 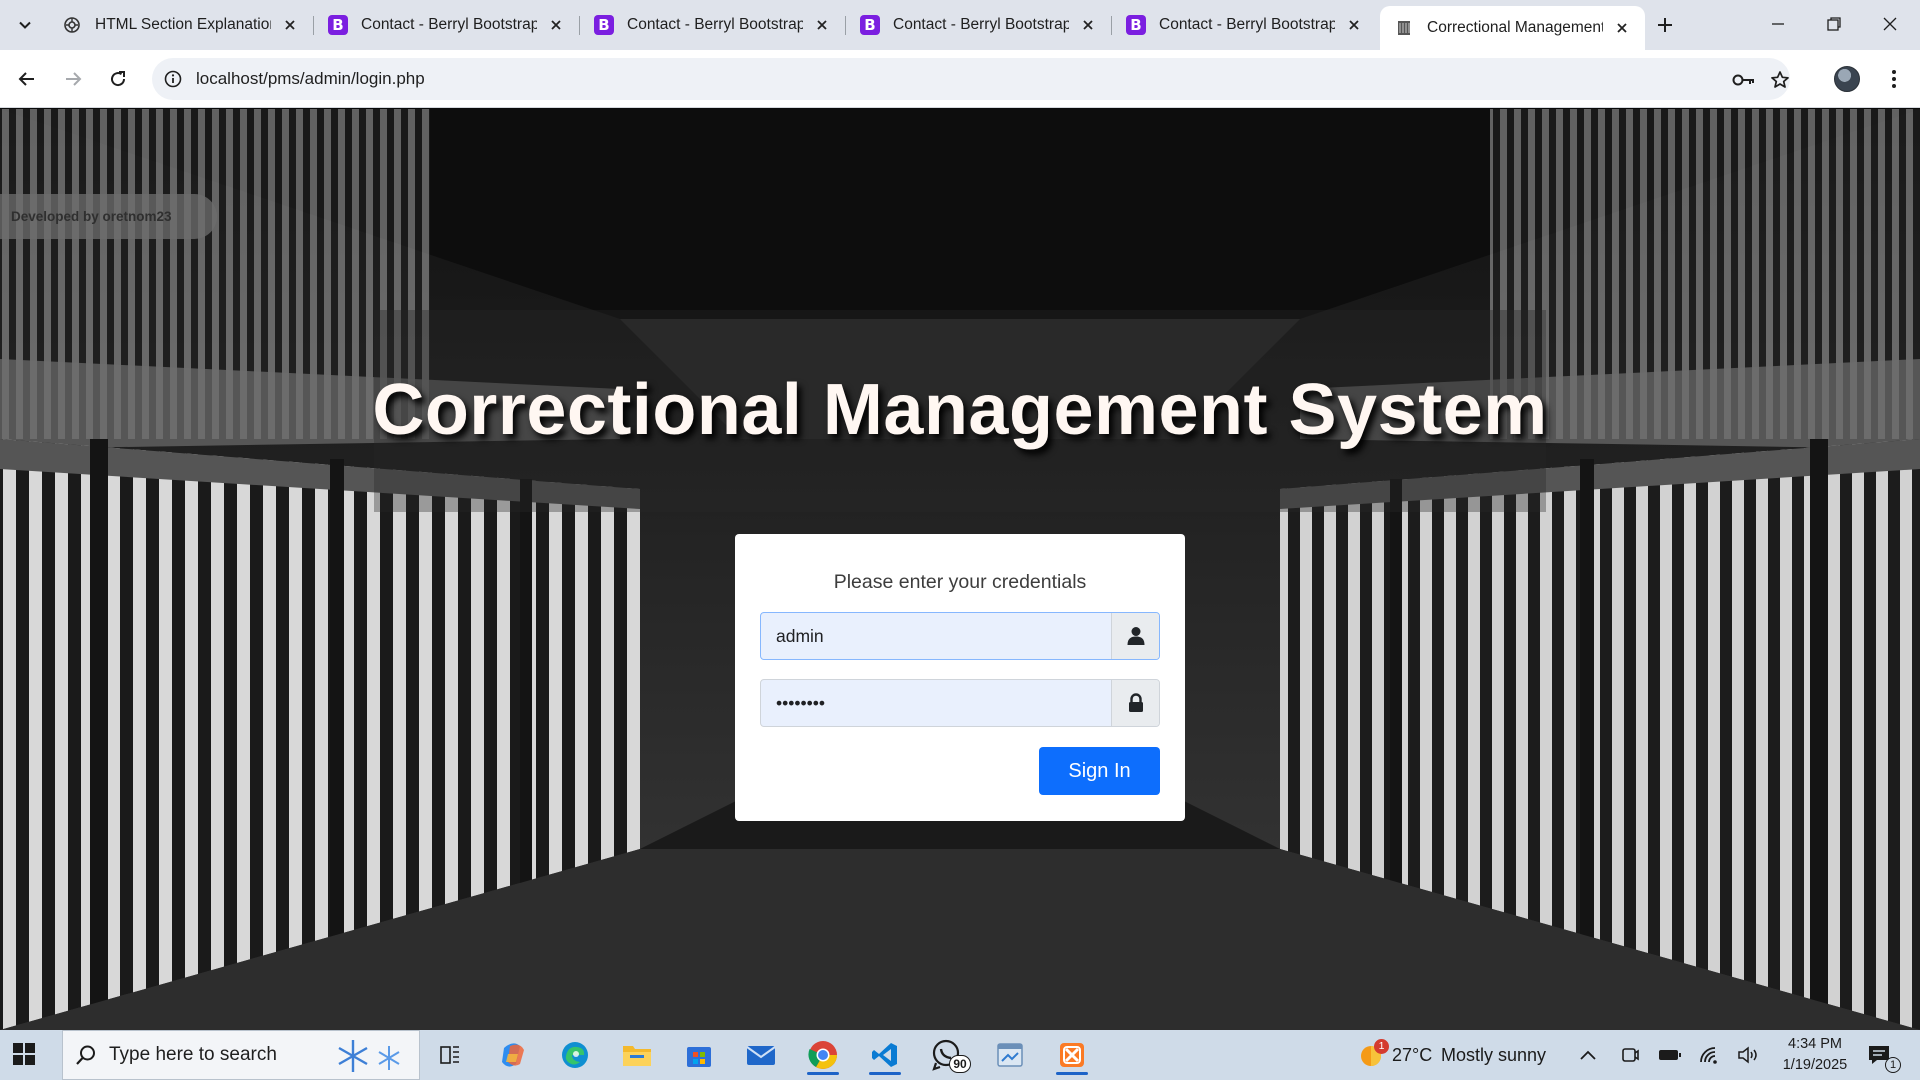 What do you see at coordinates (1880, 1055) in the screenshot?
I see `notifications-icon: 1` at bounding box center [1880, 1055].